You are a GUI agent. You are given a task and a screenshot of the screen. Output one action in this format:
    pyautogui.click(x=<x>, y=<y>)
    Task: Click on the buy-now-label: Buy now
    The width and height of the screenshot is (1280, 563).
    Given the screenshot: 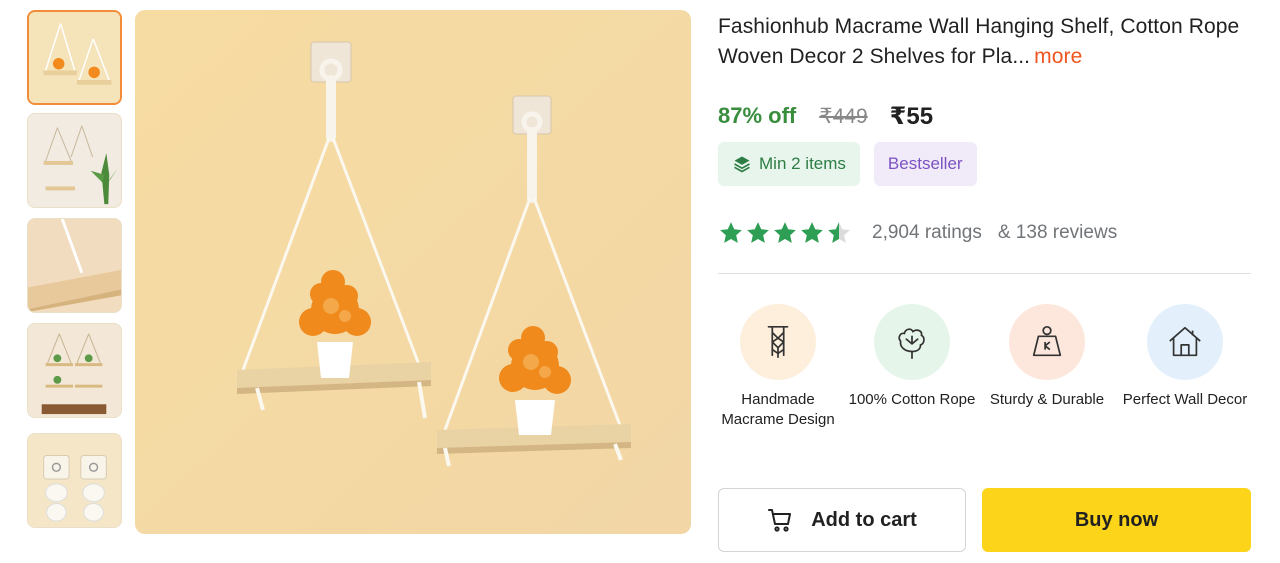 What is the action you would take?
    pyautogui.click(x=1116, y=519)
    